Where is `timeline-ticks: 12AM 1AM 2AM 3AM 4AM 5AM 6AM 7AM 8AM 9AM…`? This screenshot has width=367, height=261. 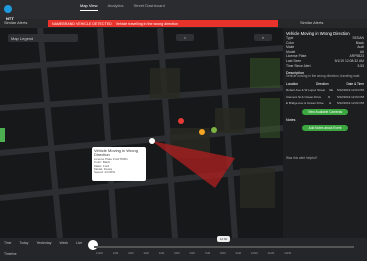 timeline-ticks: 12AM 1AM 2AM 3AM 4AM 5AM 6AM 7AM 8AM 9AM… is located at coordinates (193, 253).